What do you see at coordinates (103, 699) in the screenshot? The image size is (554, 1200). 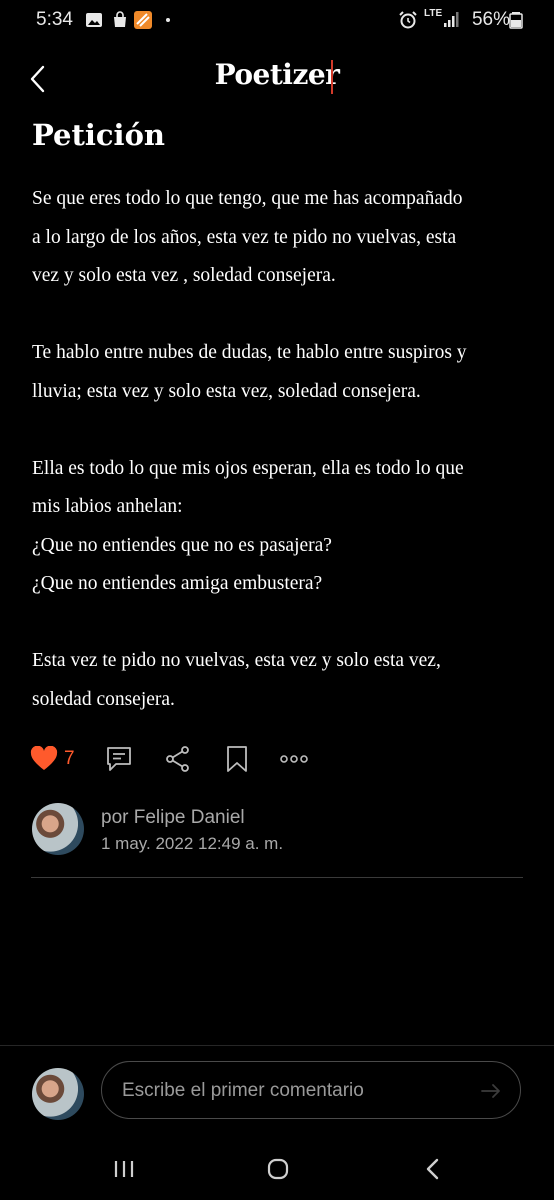 I see `poem-line: soledad consejera.` at bounding box center [103, 699].